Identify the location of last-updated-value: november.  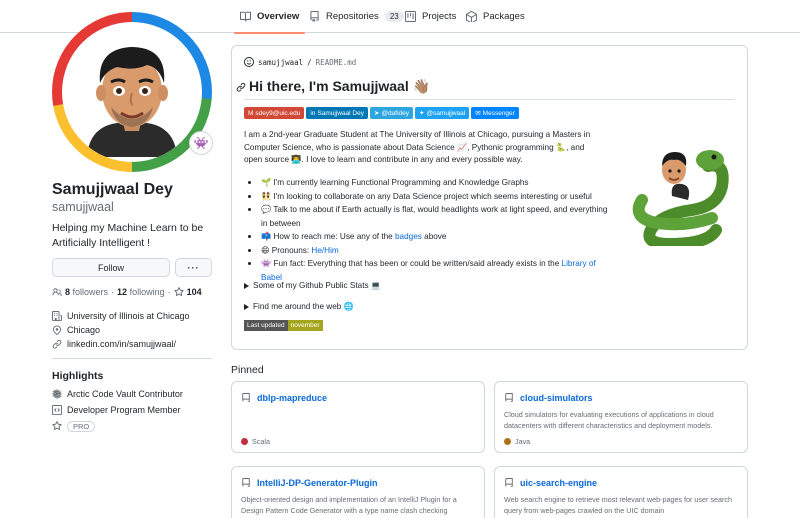
(305, 325).